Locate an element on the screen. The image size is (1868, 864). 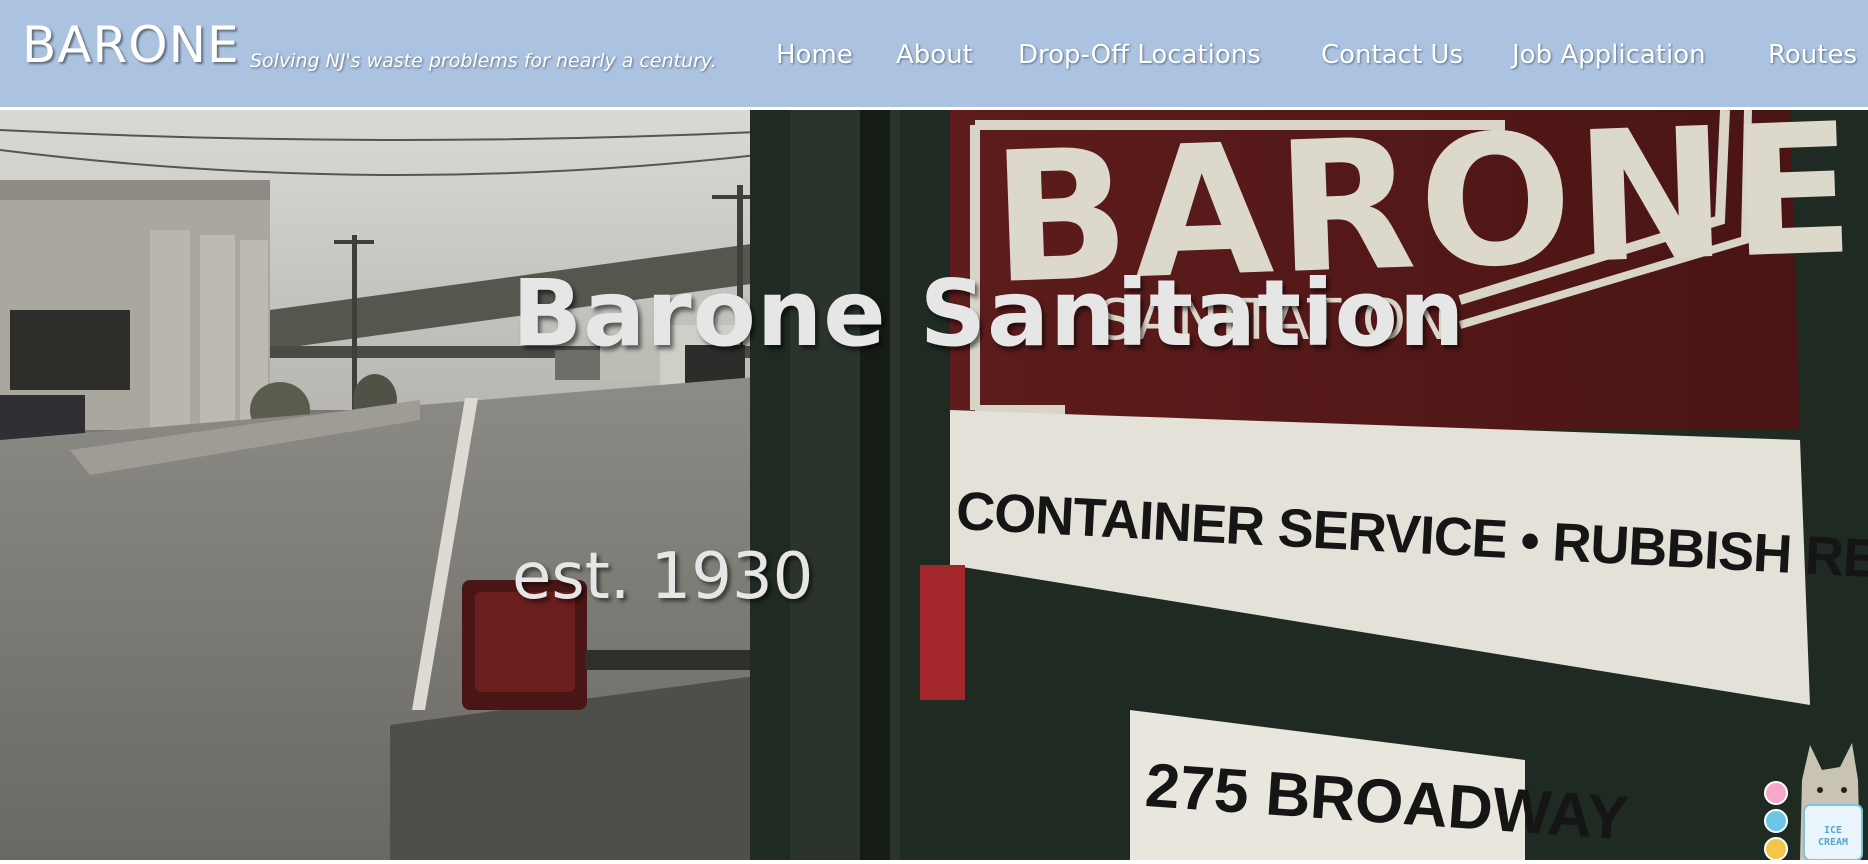
nav-job-application: Job Application is located at coordinates (1609, 55).